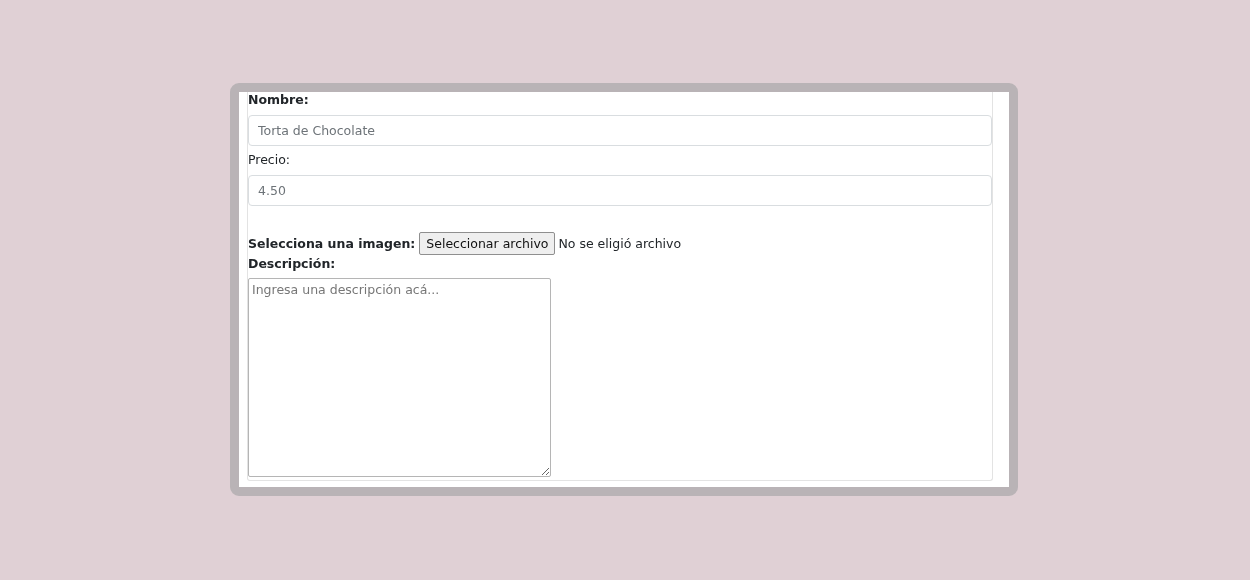 Image resolution: width=1250 pixels, height=580 pixels. Describe the element at coordinates (620, 243) in the screenshot. I see `file-status: No se eligió archivo` at that location.